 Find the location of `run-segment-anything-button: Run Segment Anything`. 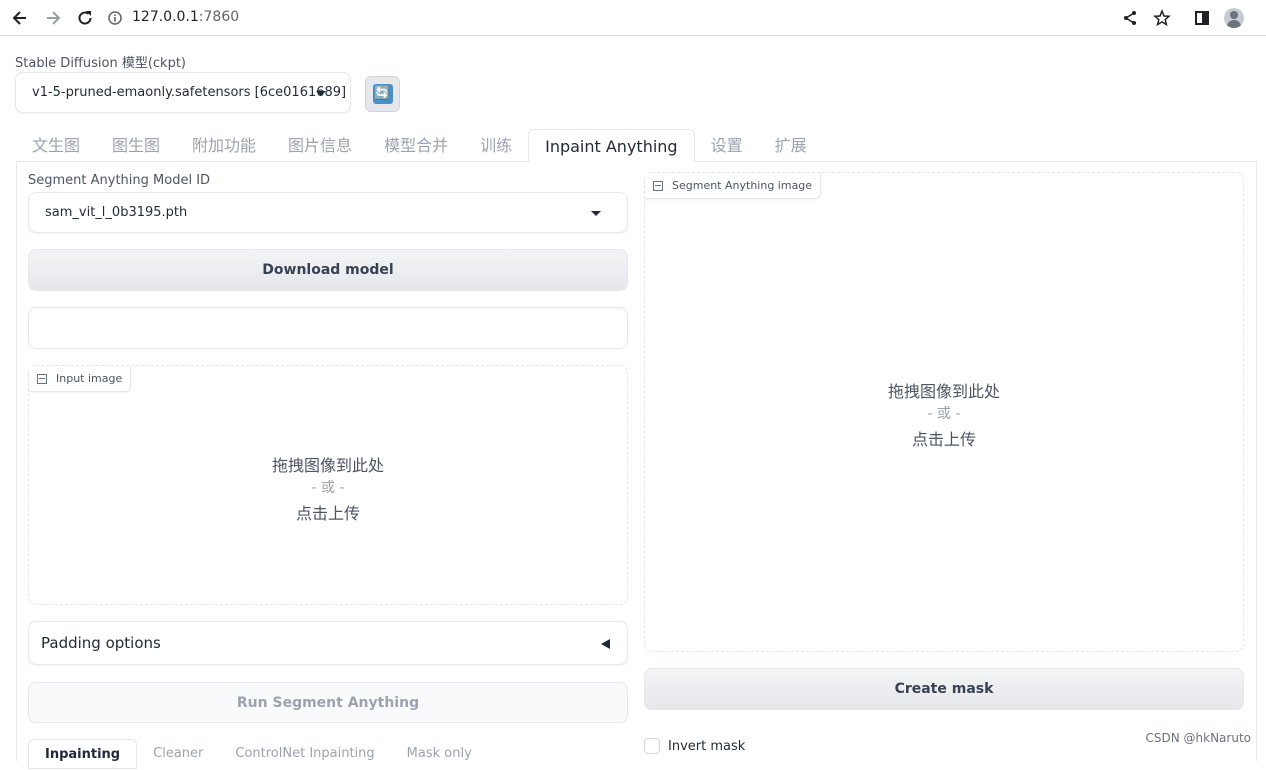

run-segment-anything-button: Run Segment Anything is located at coordinates (328, 702).